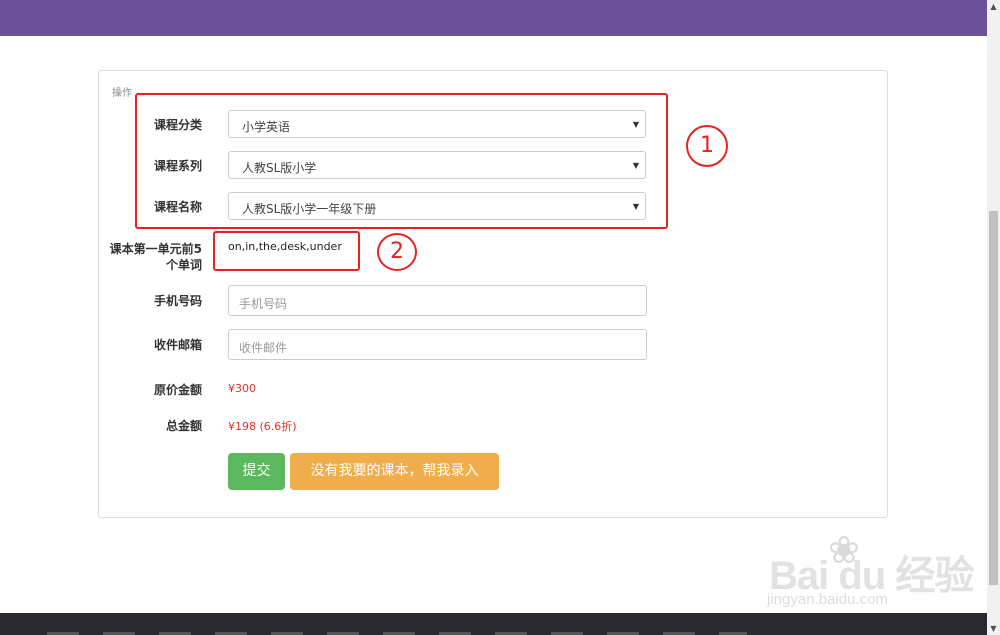  I want to click on first-unit-words-label-line2: 个单词, so click(183, 265).